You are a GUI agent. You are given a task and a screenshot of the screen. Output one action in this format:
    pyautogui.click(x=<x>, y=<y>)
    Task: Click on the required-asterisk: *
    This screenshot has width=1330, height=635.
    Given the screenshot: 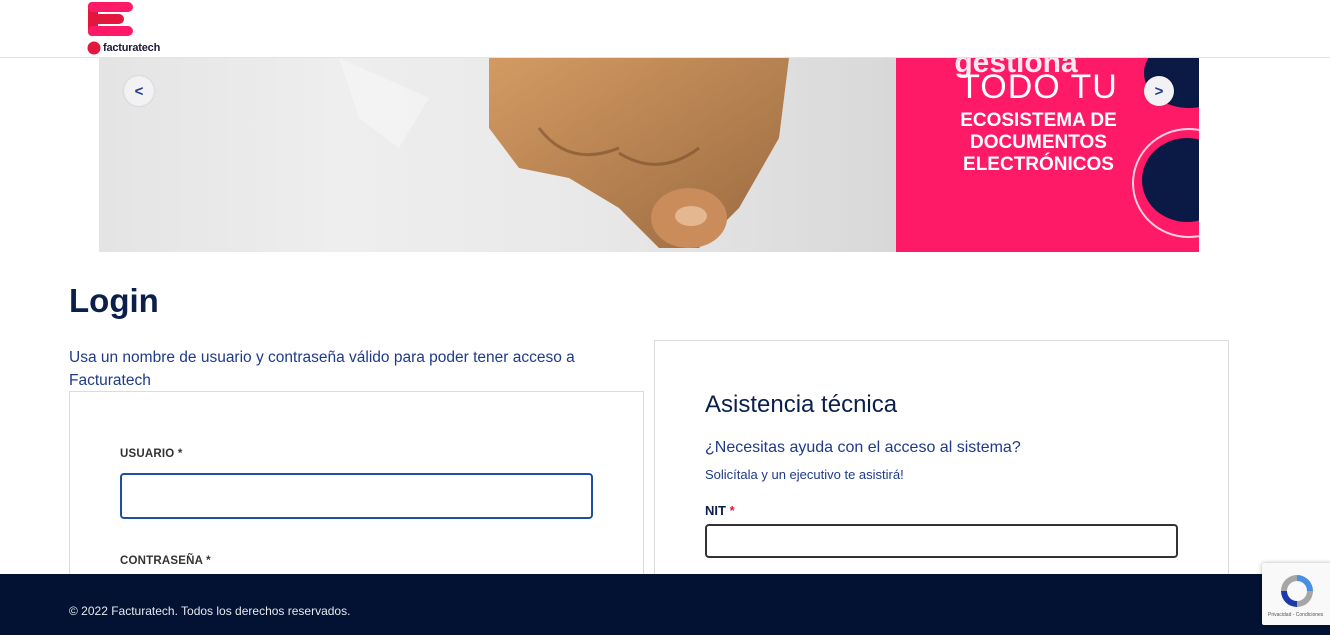 What is the action you would take?
    pyautogui.click(x=732, y=510)
    